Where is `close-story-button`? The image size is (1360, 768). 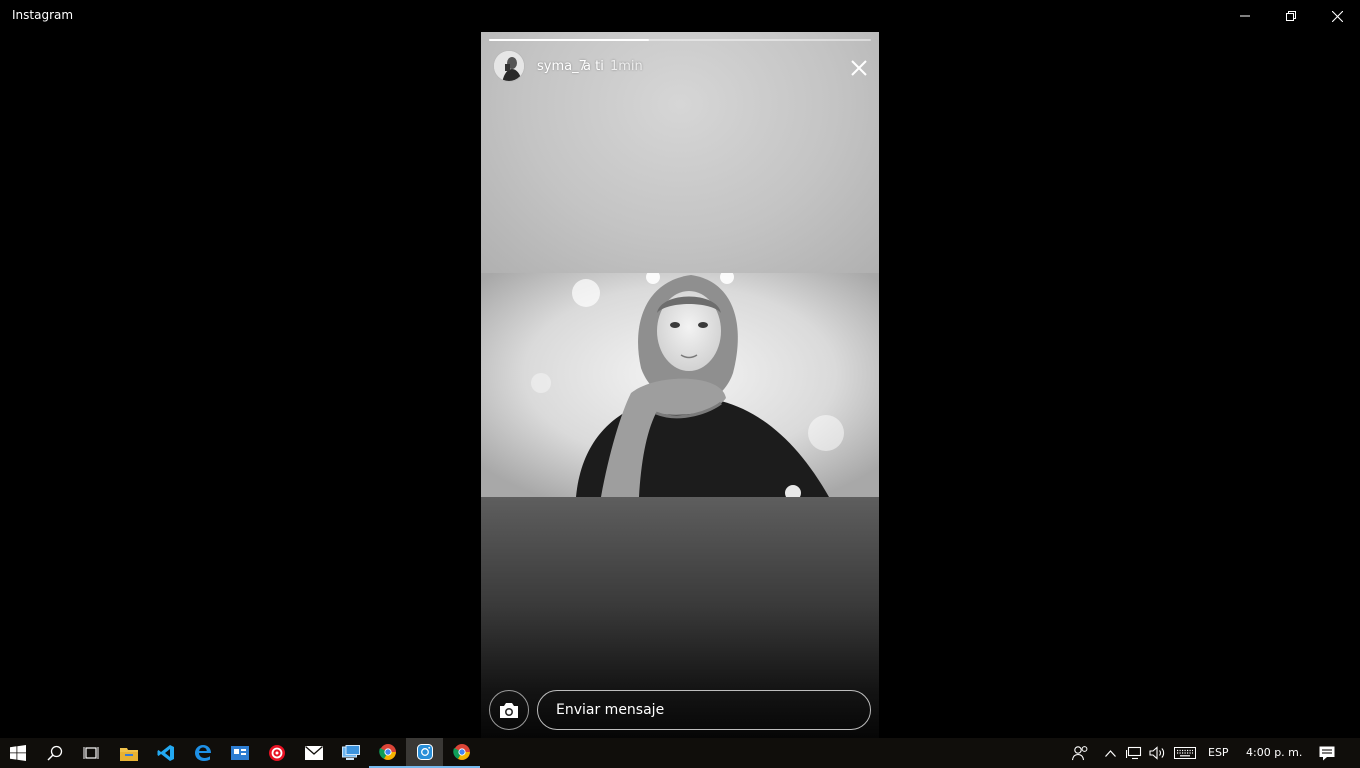
close-story-button is located at coordinates (859, 68).